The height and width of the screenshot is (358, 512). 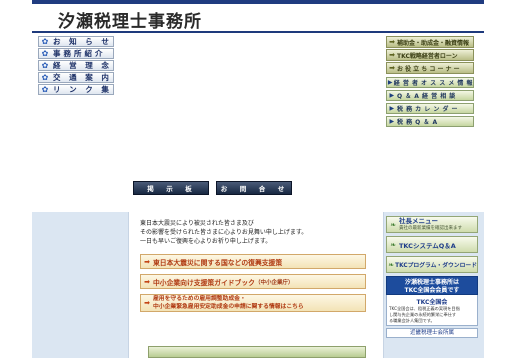 I want to click on nav-item-philosophy: ✿ 経 営 理 念, so click(x=76, y=65).